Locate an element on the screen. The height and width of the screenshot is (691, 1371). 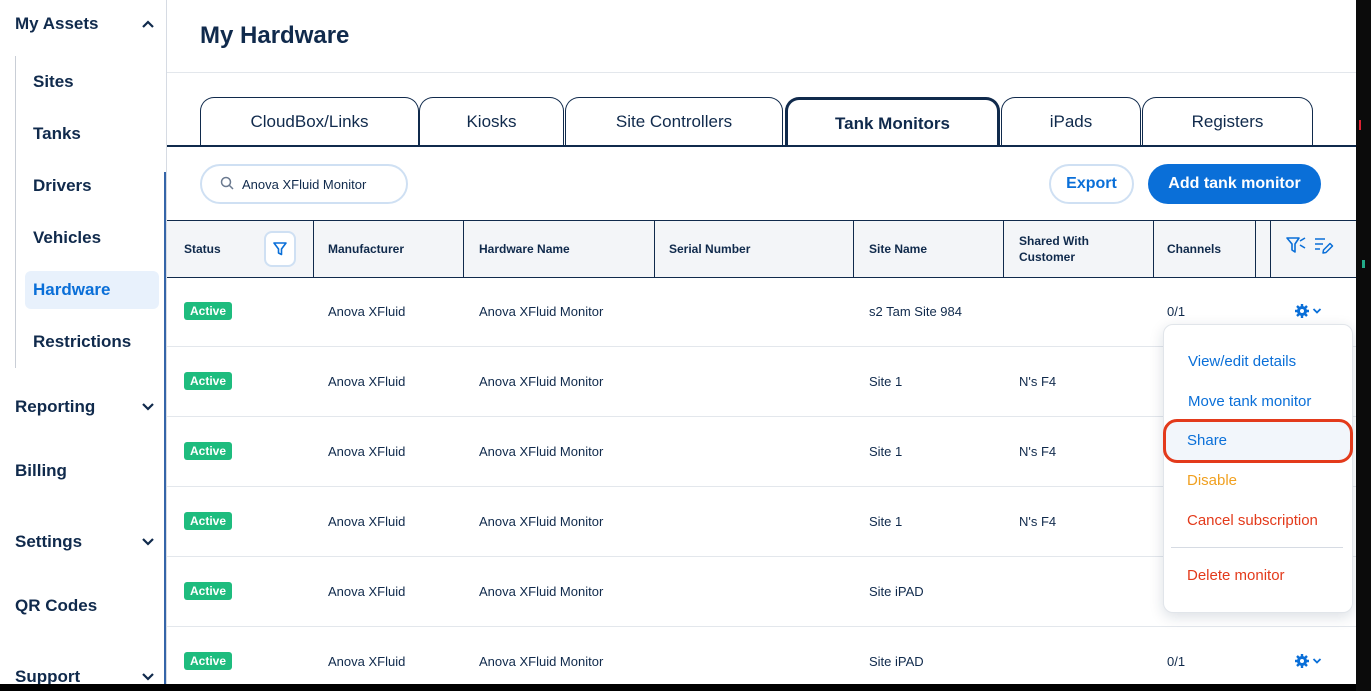
tab-cloudbox-links: CloudBox/Links is located at coordinates (309, 121).